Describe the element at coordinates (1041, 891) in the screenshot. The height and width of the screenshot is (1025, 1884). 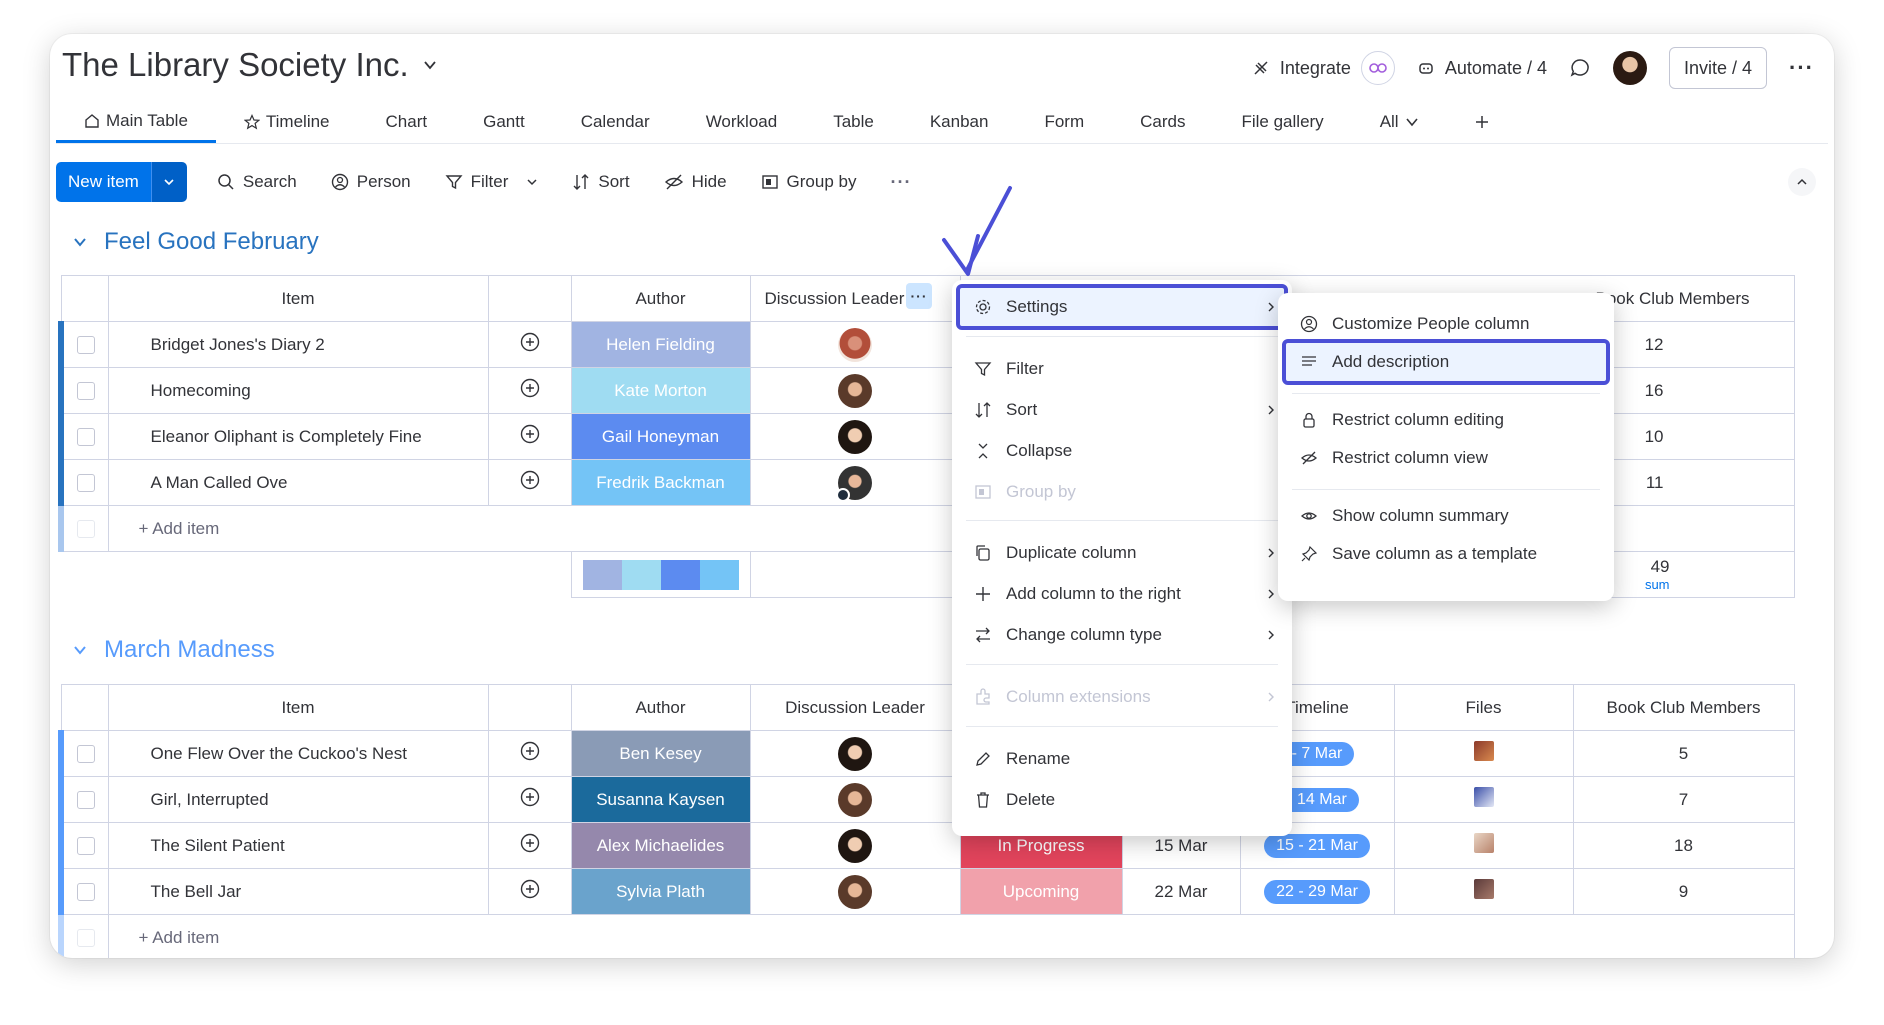
I see `status-cell: Upcoming` at that location.